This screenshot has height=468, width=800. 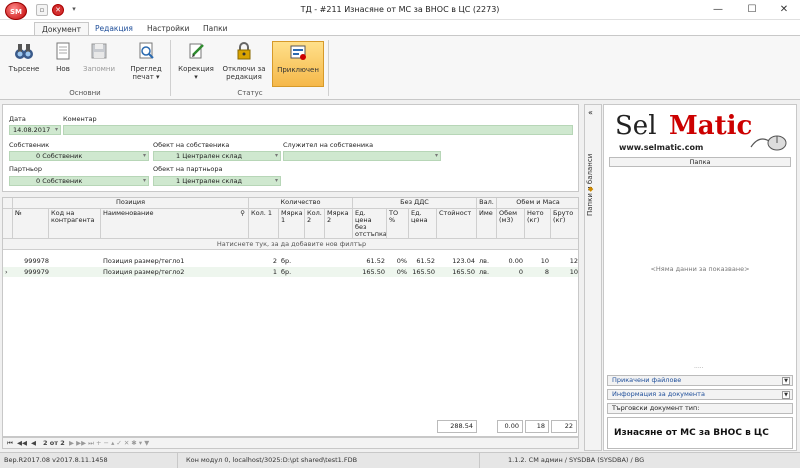 What do you see at coordinates (400, 27) in the screenshot?
I see `ribbon-tabs: Документ Редакция Настройки Папки` at bounding box center [400, 27].